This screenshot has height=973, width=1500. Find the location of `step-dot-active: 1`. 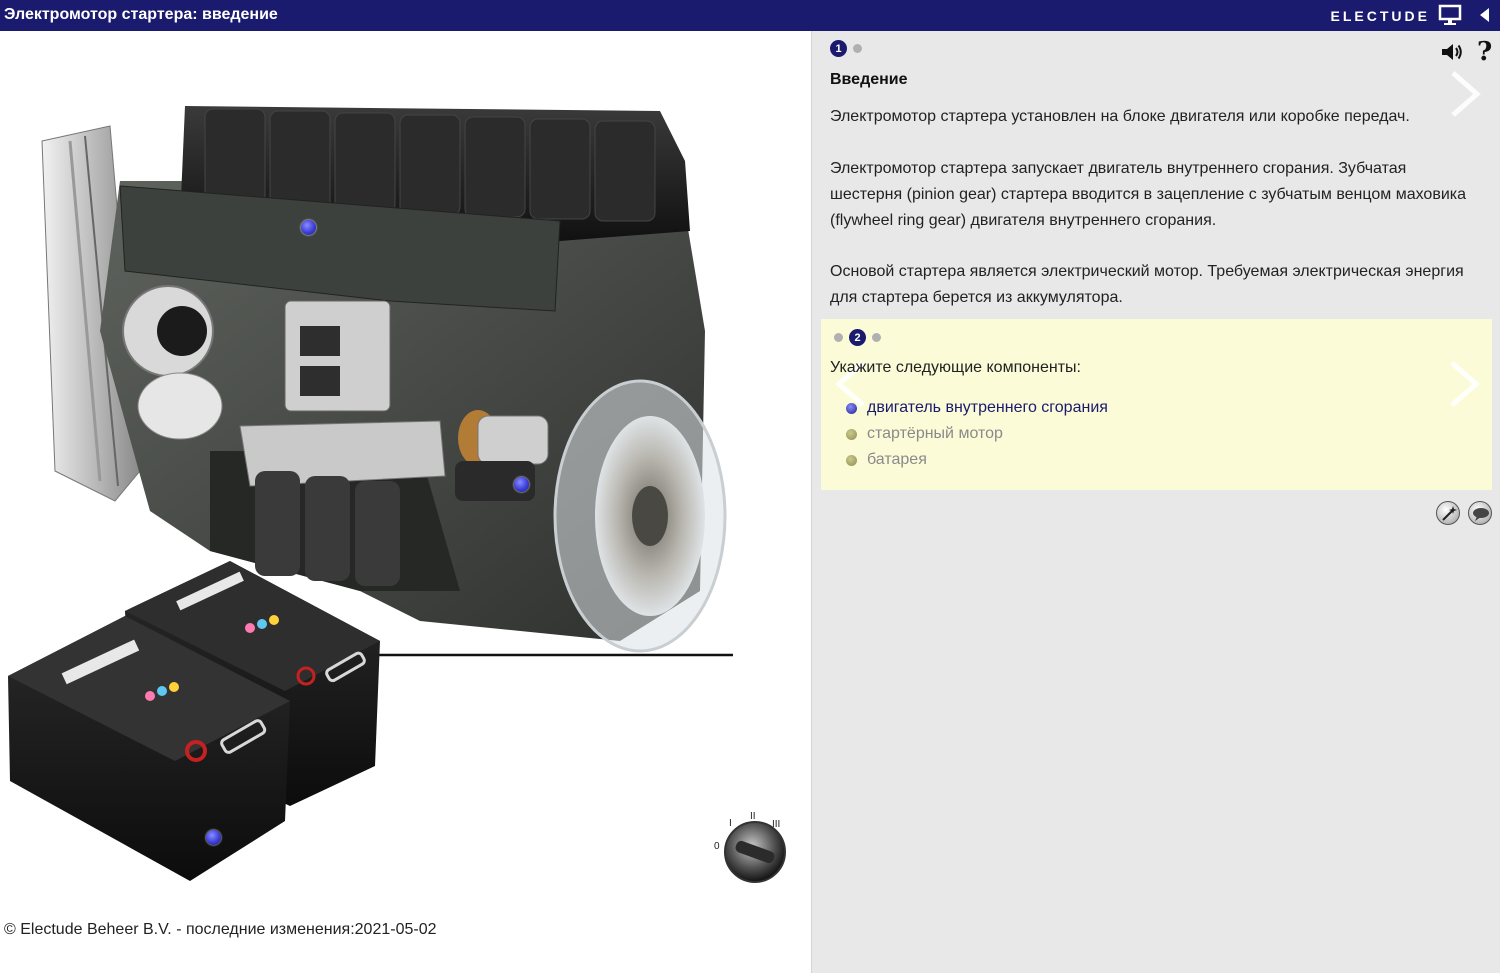

step-dot-active: 1 is located at coordinates (838, 48).